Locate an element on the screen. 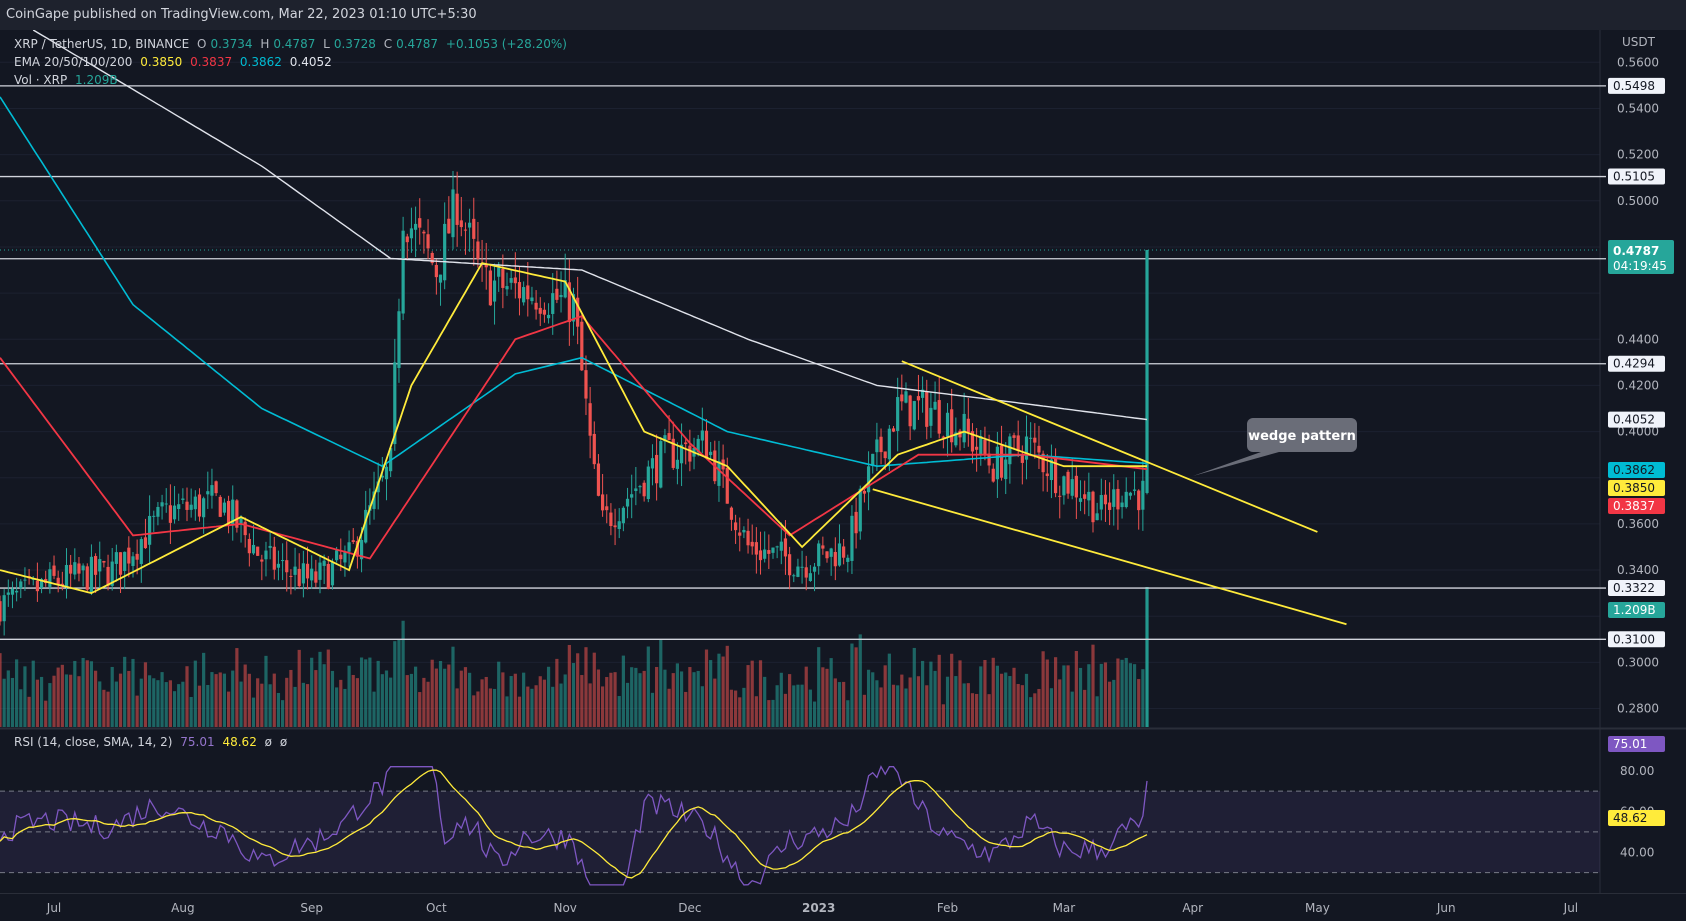 This screenshot has width=1686, height=921. price-tick: 0.5400 is located at coordinates (1638, 108).